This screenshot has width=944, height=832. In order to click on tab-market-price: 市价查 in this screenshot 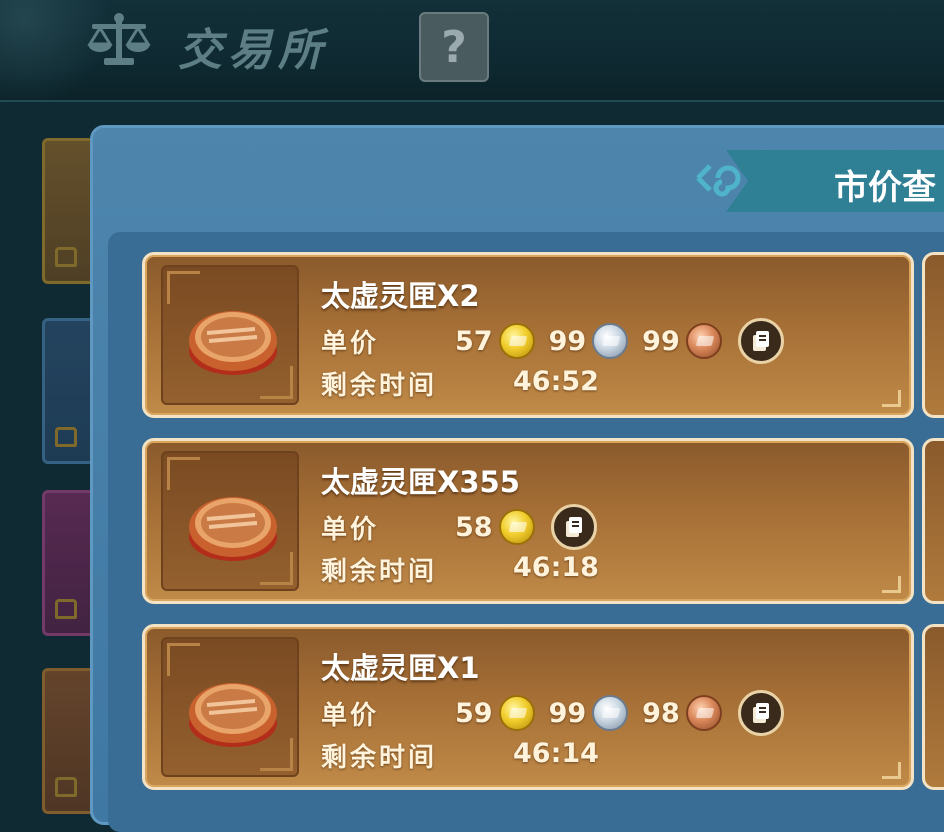, I will do `click(835, 181)`.